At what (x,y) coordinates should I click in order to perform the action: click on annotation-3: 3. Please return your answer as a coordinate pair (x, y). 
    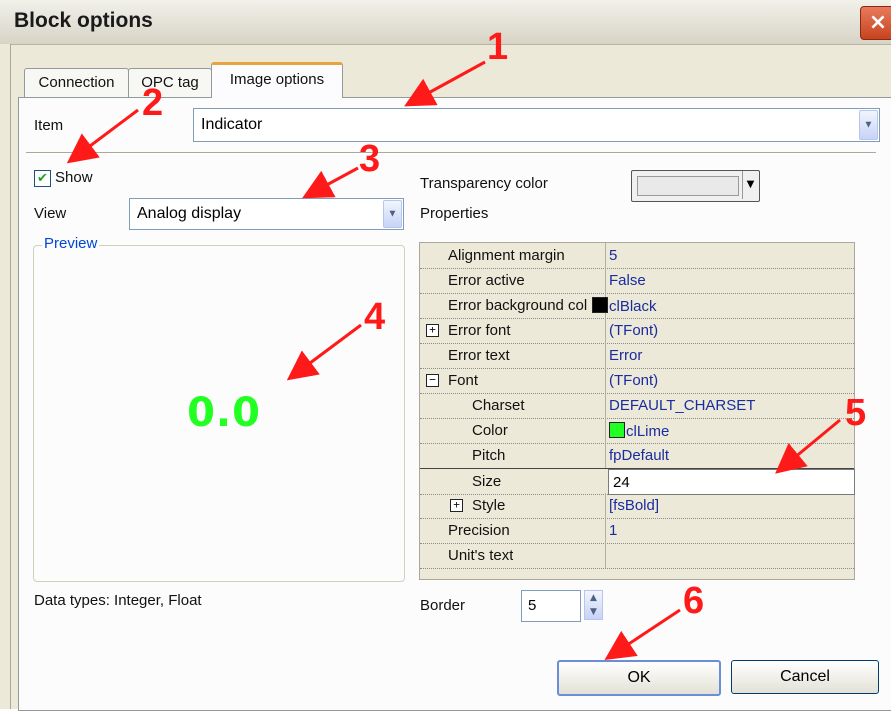
    Looking at the image, I should click on (370, 159).